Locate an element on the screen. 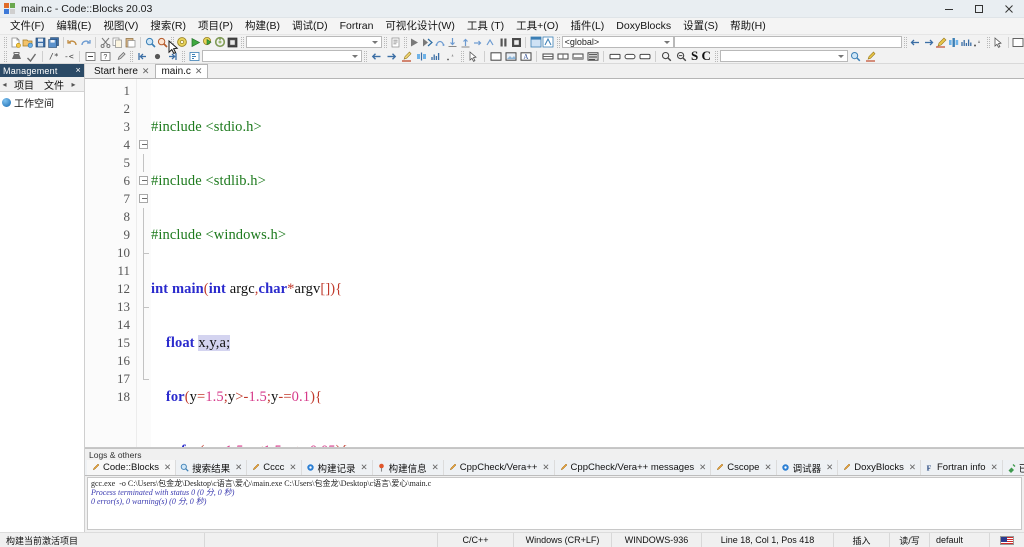 The image size is (1024, 547). threadsearch-options-icon is located at coordinates (870, 56).